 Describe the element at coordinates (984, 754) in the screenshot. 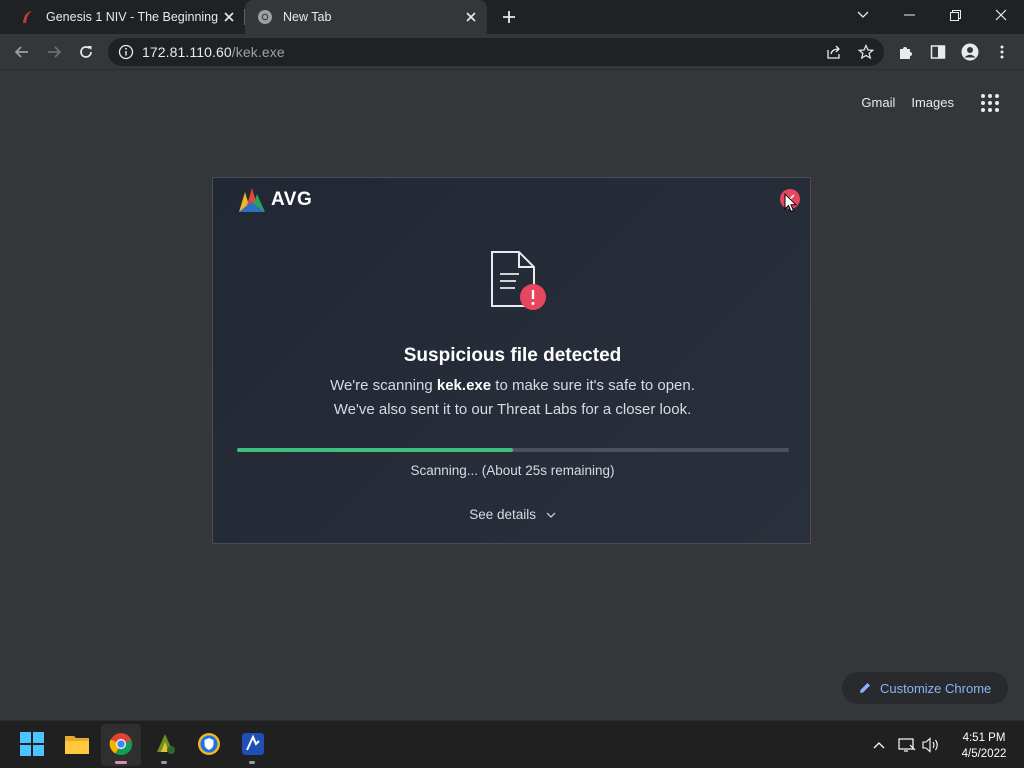

I see `clock-date: 4/5/2022` at that location.